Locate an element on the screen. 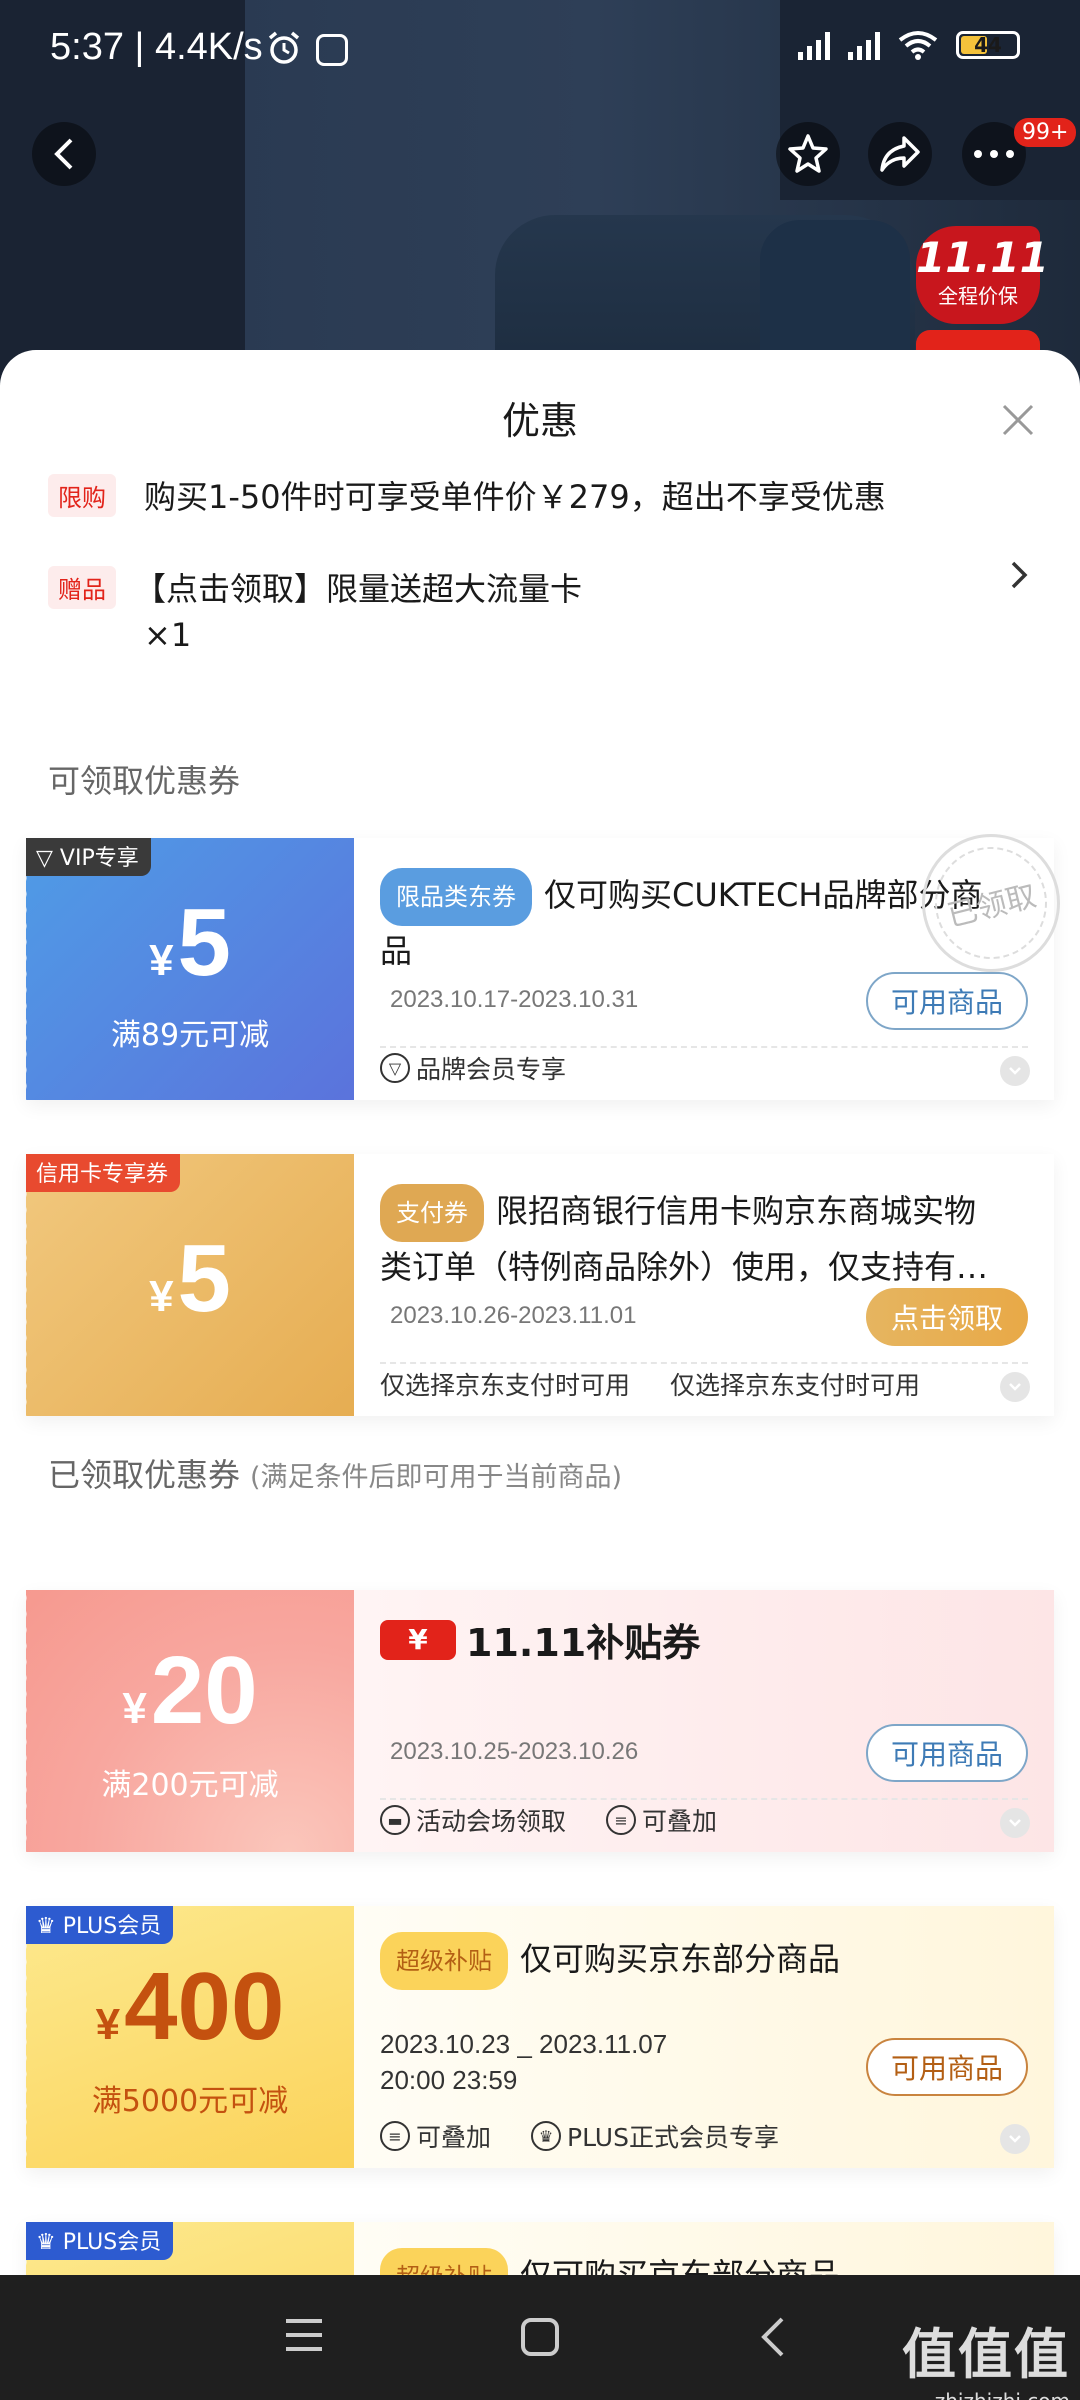 This screenshot has height=2400, width=1080. vip-tag-label: VIP专享 is located at coordinates (99, 858).